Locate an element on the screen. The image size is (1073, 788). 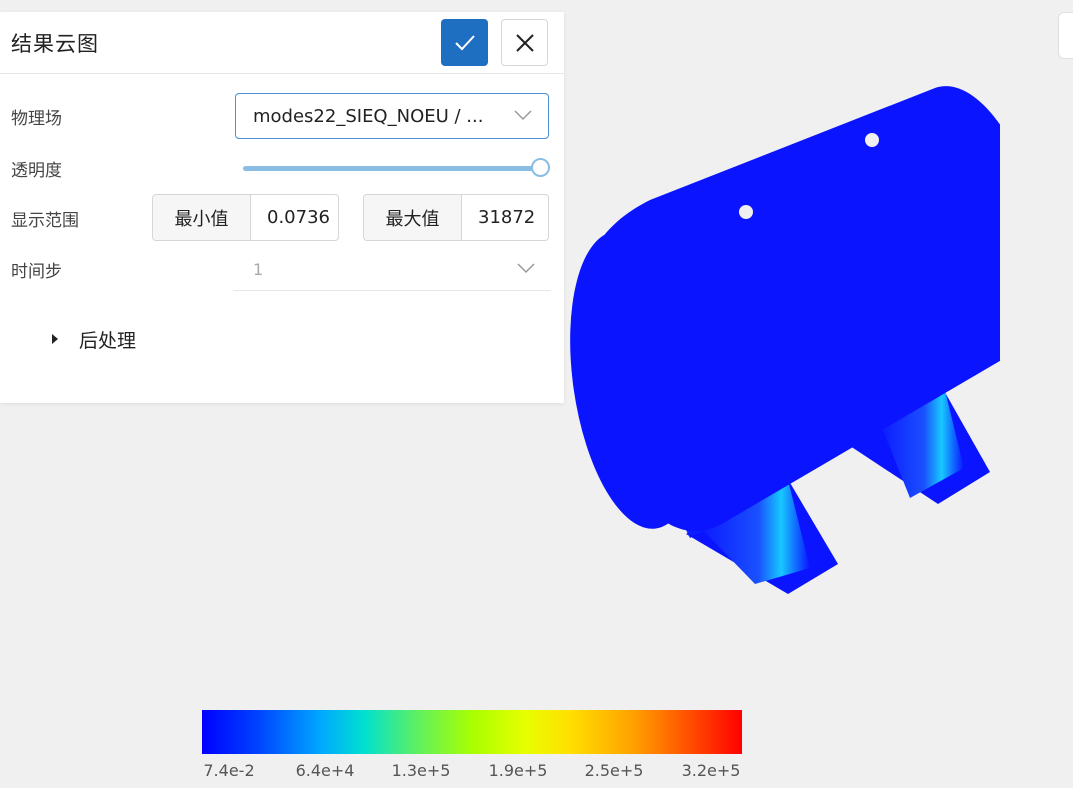
min-label: 最小值 is located at coordinates (202, 217).